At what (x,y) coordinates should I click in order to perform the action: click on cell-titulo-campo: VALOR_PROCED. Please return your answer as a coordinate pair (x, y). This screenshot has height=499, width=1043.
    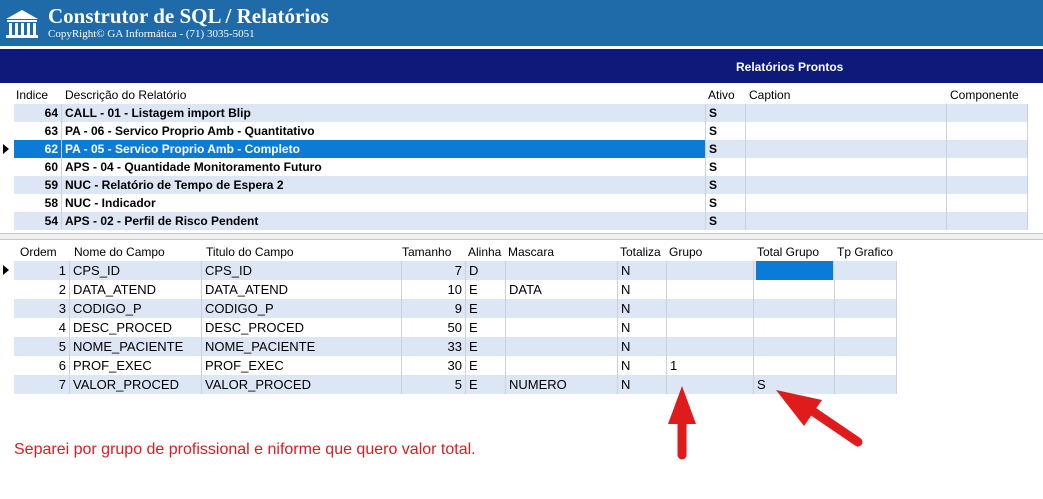
    Looking at the image, I should click on (302, 384).